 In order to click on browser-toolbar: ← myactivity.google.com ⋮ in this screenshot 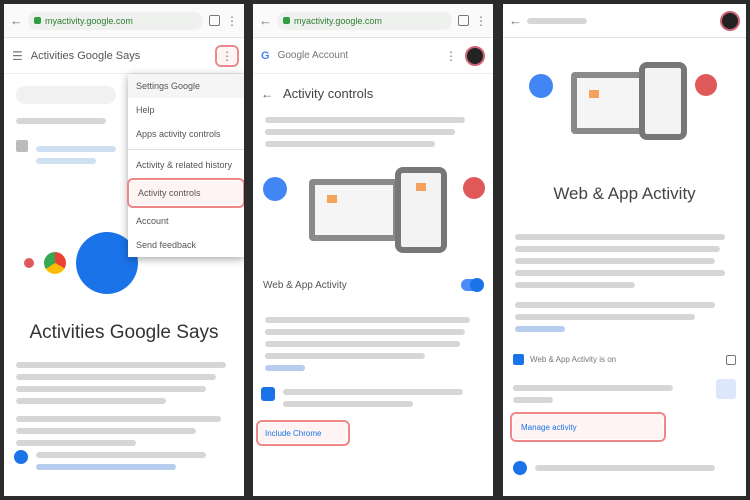, I will do `click(124, 21)`.